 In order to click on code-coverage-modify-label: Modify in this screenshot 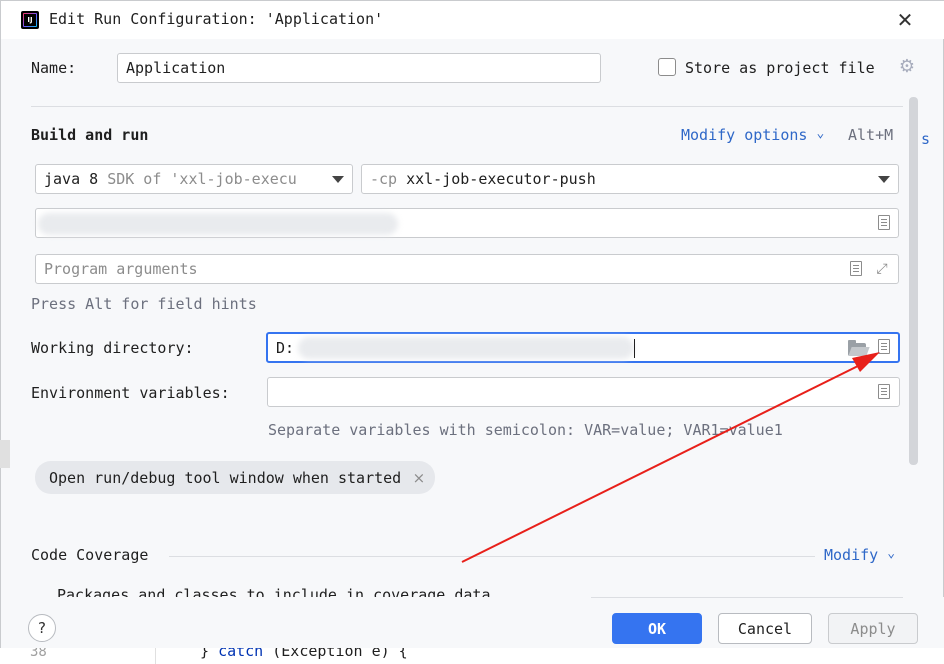, I will do `click(851, 555)`.